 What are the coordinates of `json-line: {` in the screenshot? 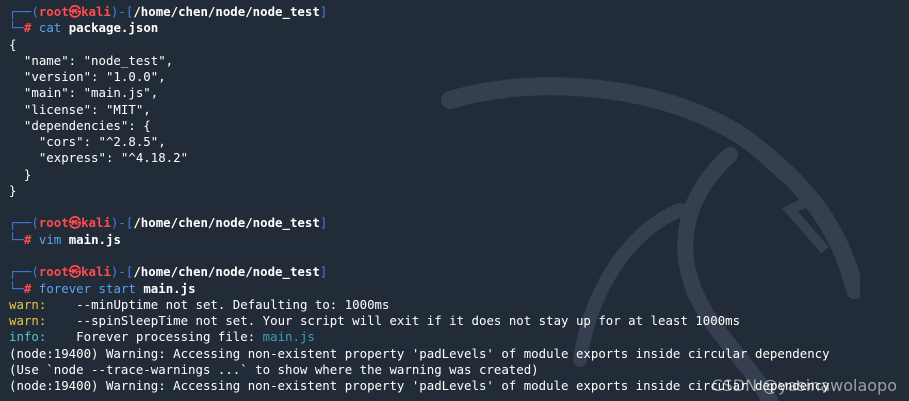 It's located at (13, 44).